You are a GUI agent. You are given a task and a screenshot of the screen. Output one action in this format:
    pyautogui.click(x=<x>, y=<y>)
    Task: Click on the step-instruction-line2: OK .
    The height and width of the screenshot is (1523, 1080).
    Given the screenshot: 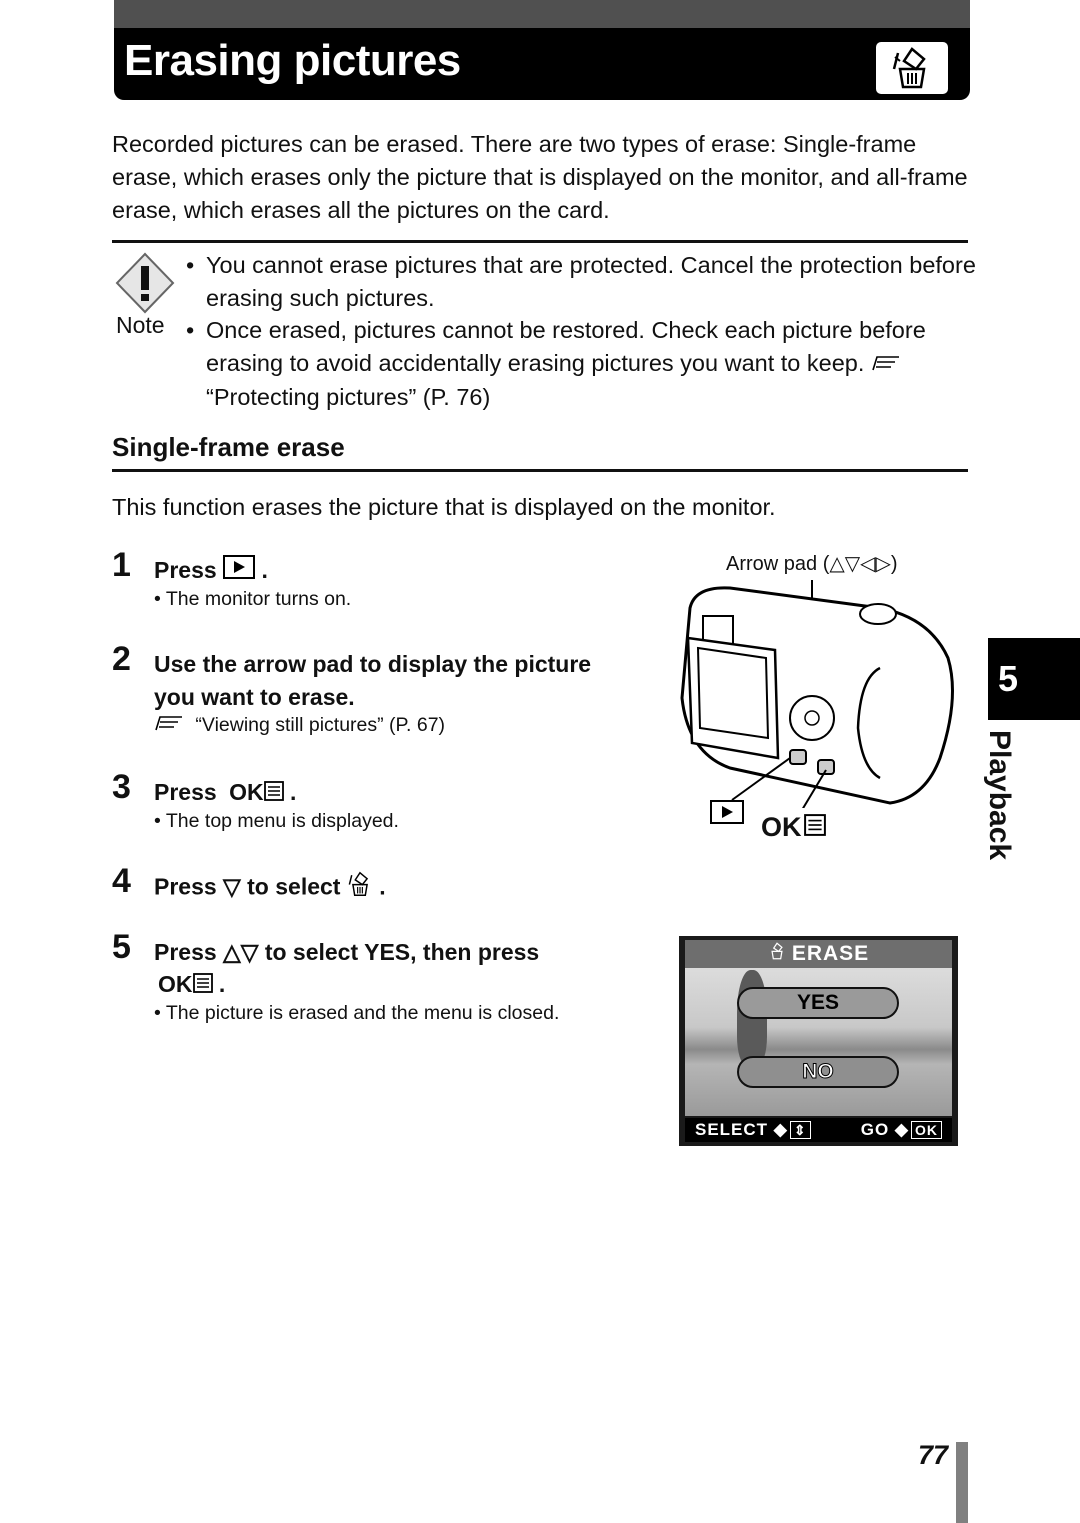 What is the action you would take?
    pyautogui.click(x=191, y=985)
    